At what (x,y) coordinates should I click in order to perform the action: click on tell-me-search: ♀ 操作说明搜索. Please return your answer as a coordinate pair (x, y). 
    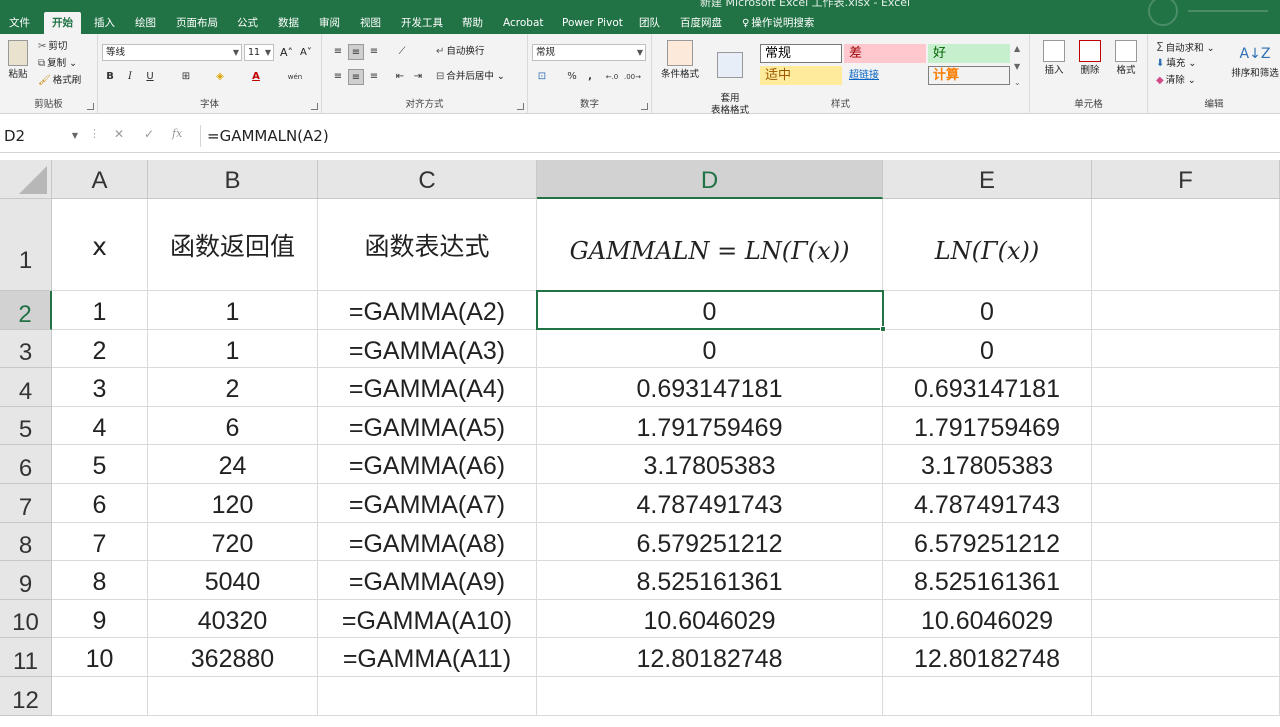
    Looking at the image, I should click on (778, 24).